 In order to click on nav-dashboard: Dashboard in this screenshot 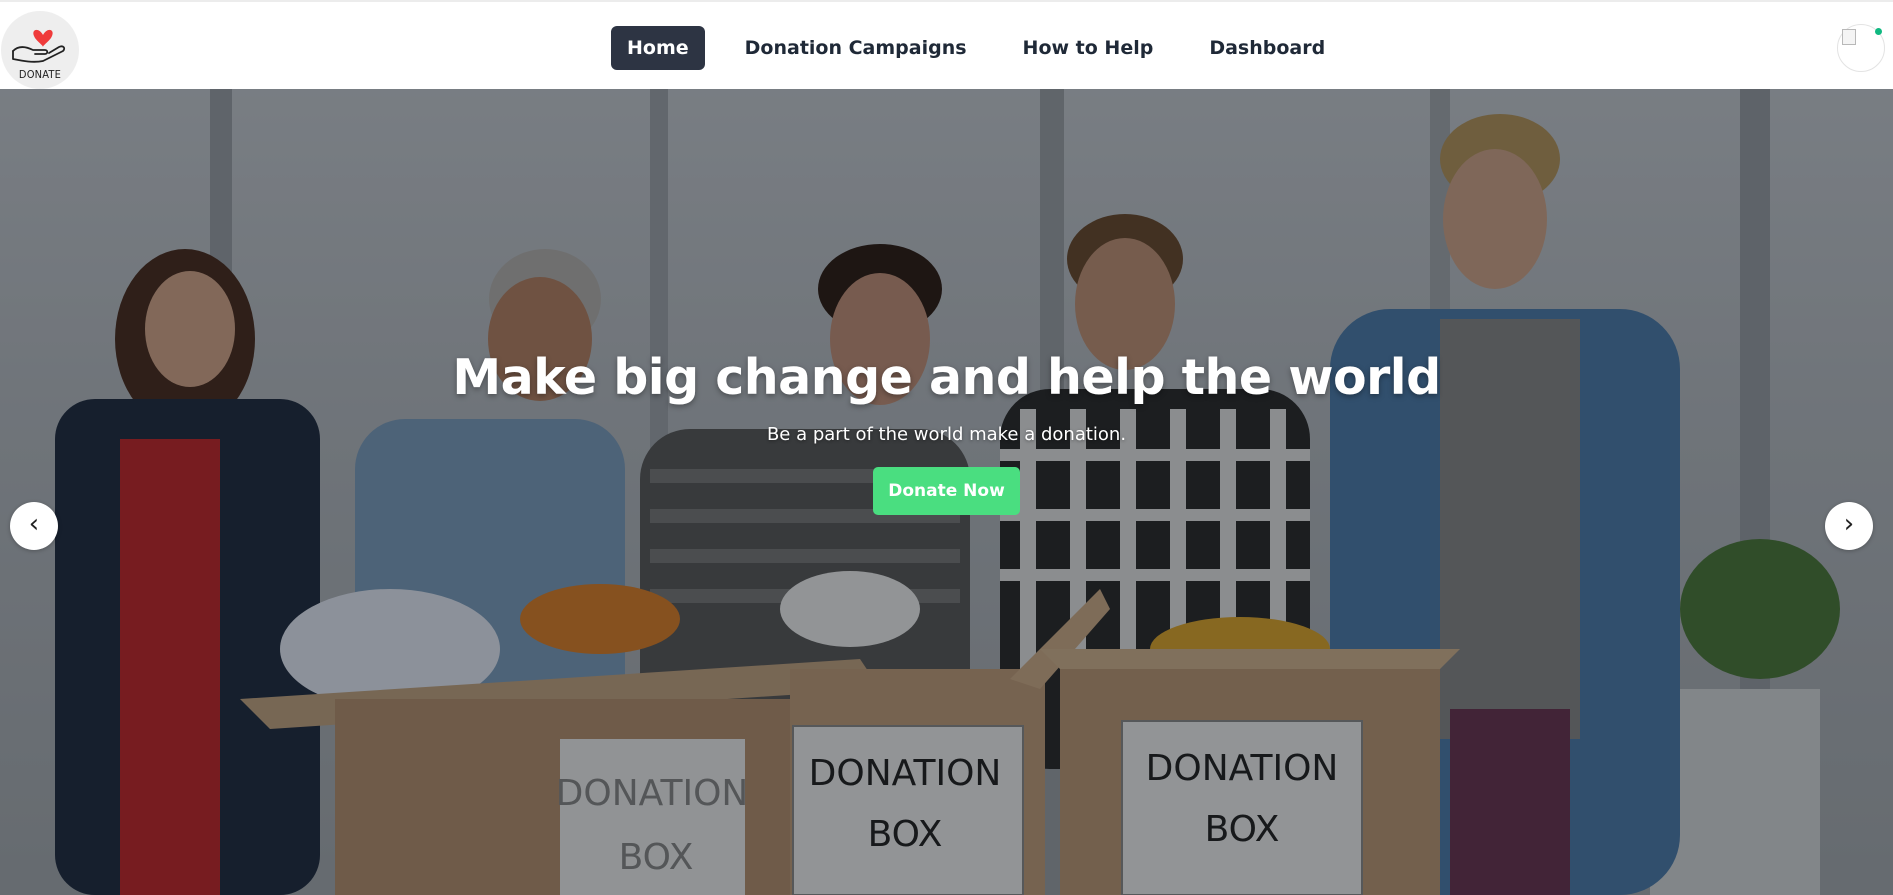, I will do `click(1267, 48)`.